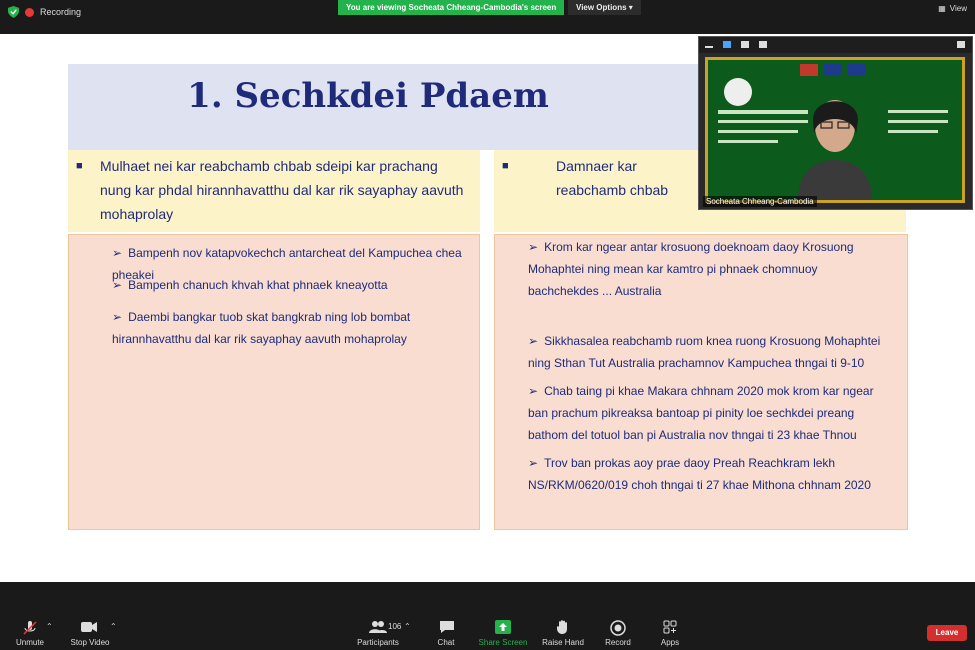 The width and height of the screenshot is (975, 650). What do you see at coordinates (563, 642) in the screenshot?
I see `raise-hand-button: Raise Hand` at bounding box center [563, 642].